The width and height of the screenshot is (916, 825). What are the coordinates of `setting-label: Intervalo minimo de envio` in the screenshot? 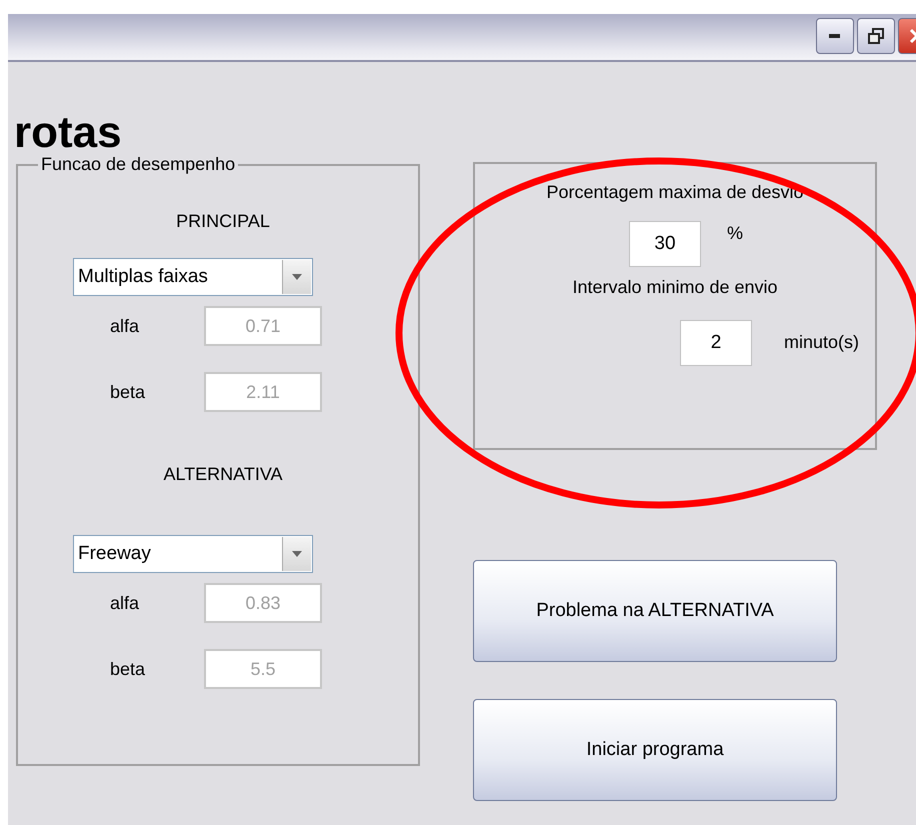 It's located at (675, 287).